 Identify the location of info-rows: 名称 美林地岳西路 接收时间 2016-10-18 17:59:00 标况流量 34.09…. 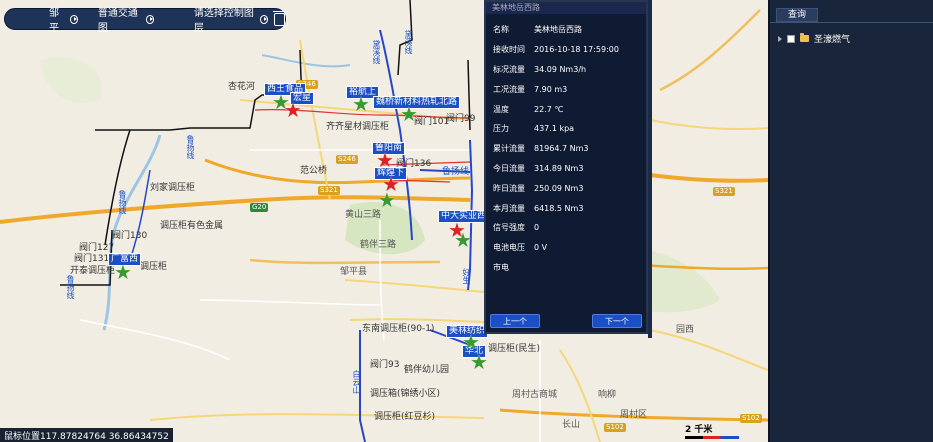
(566, 145).